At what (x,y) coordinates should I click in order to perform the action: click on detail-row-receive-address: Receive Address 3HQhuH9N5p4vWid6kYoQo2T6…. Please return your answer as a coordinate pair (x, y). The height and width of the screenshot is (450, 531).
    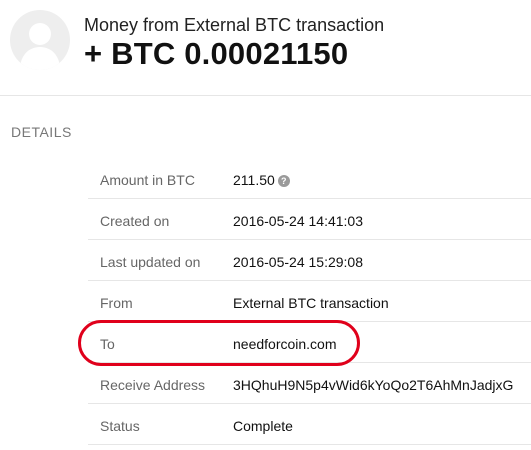
    Looking at the image, I should click on (309, 383).